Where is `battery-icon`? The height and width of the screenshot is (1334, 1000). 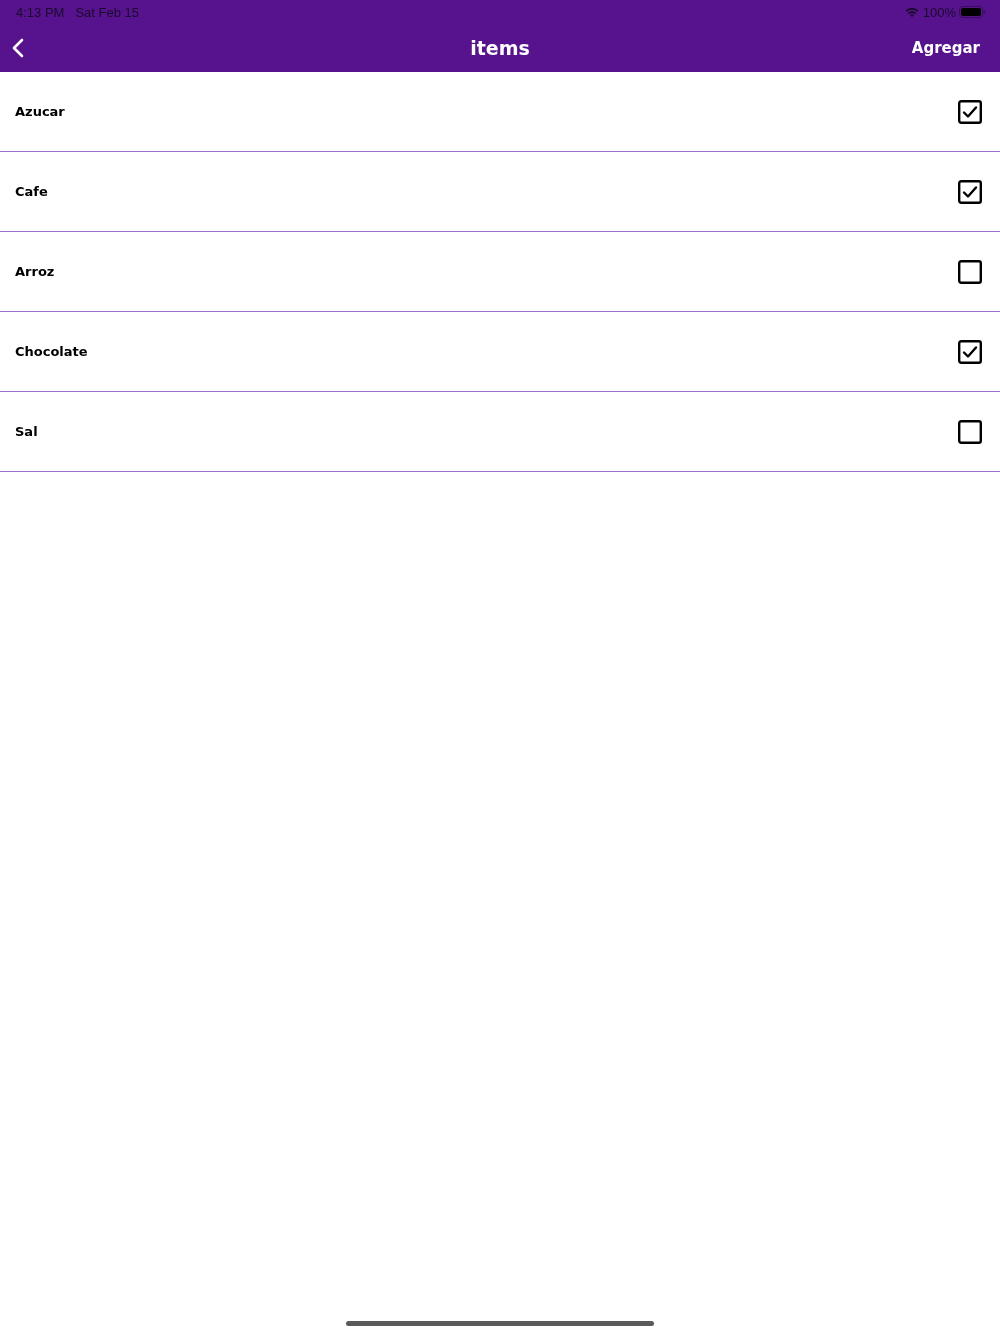 battery-icon is located at coordinates (972, 12).